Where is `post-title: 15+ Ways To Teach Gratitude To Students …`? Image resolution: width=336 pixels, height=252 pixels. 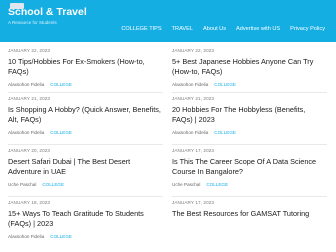 post-title: 15+ Ways To Teach Gratitude To Students … is located at coordinates (85, 219).